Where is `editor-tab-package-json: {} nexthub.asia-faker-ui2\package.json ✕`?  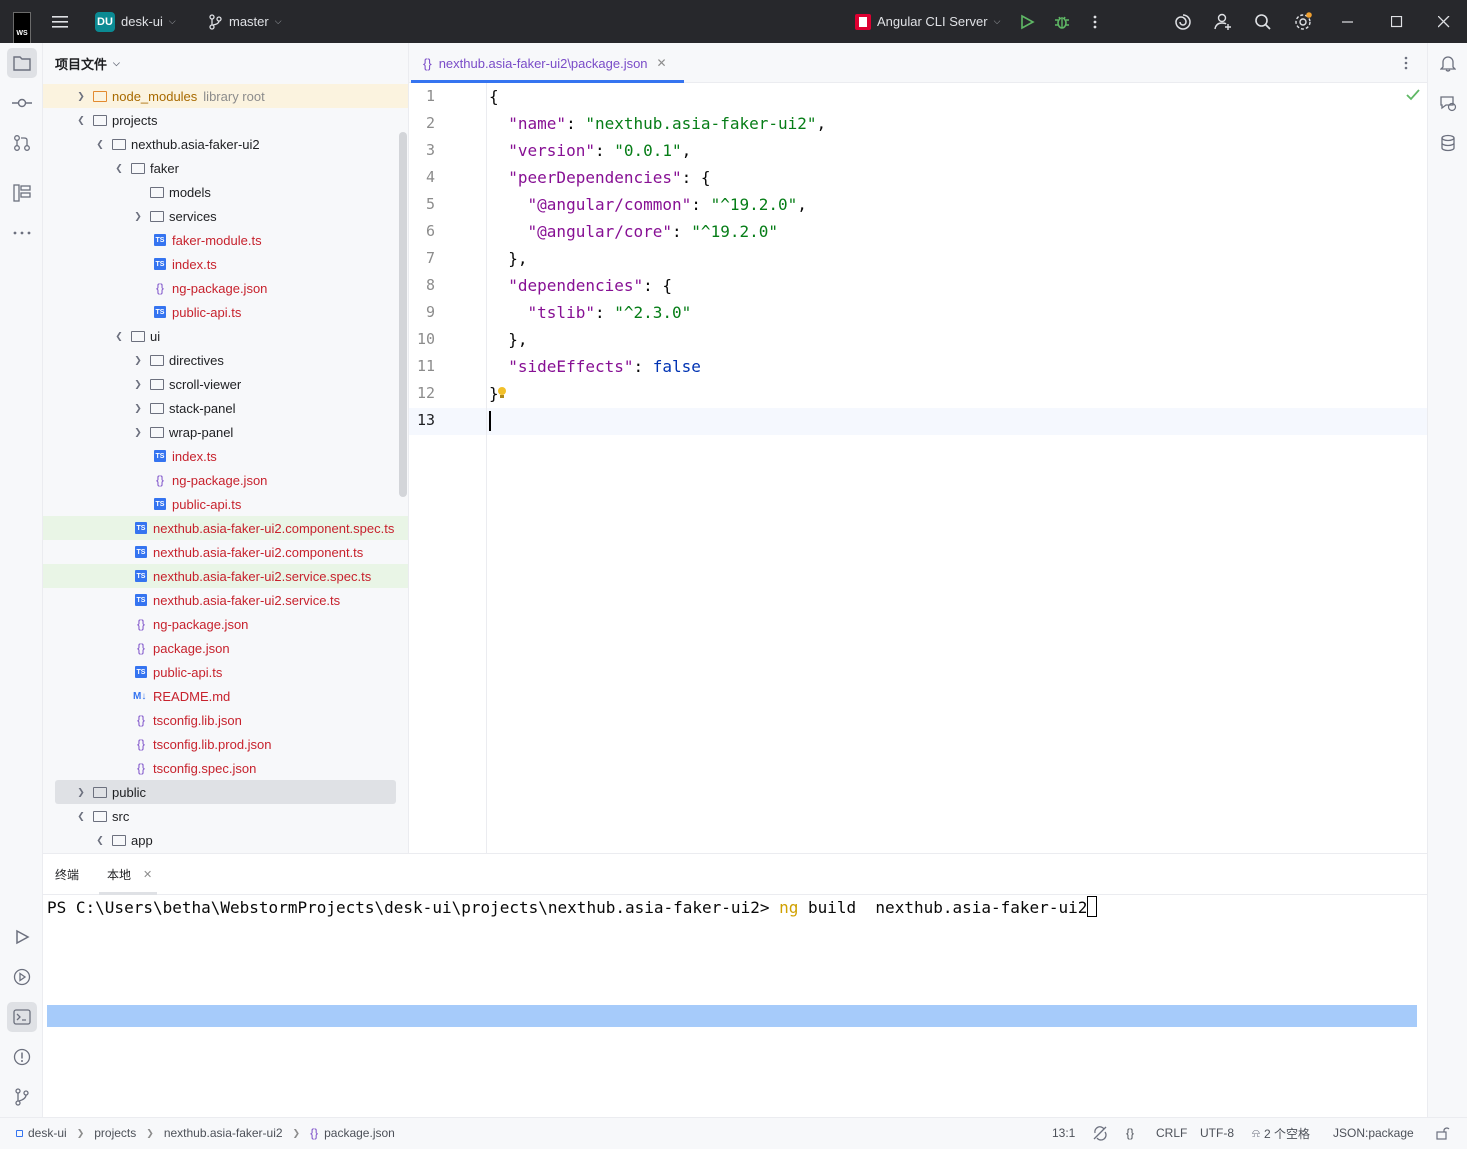
editor-tab-package-json: {} nexthub.asia-faker-ui2\package.json ✕ is located at coordinates (546, 63).